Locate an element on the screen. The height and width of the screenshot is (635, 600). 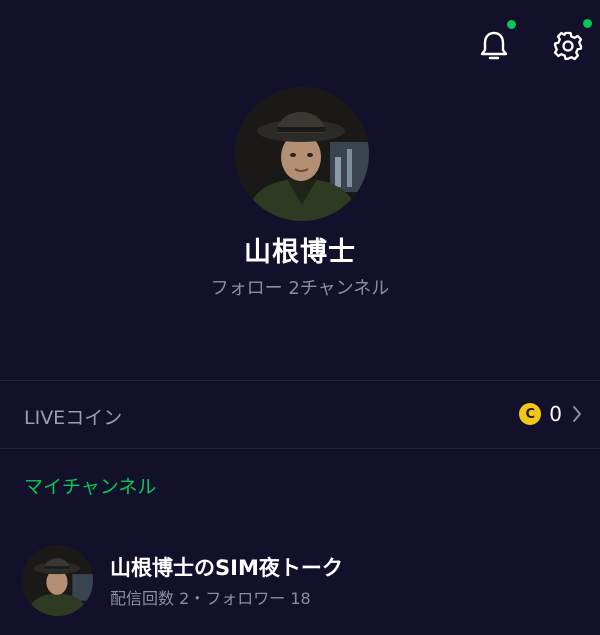
settings-badge is located at coordinates (587, 23).